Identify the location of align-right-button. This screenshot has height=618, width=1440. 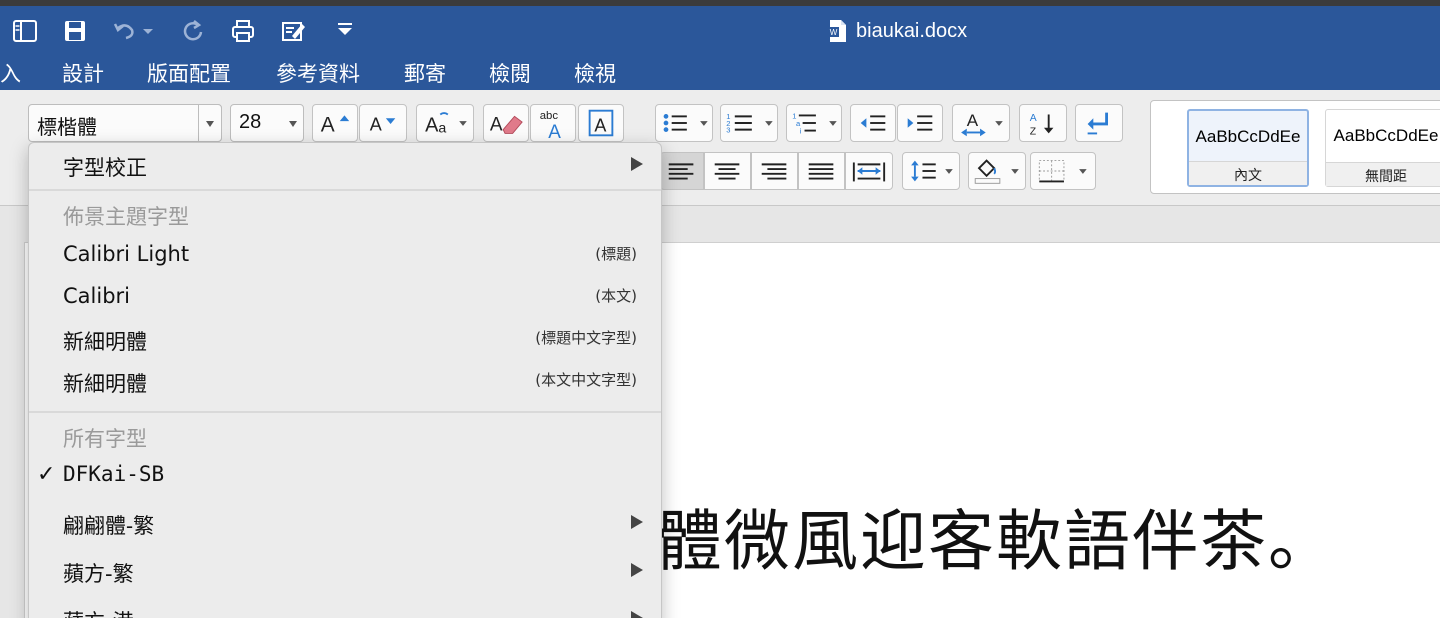
(774, 171).